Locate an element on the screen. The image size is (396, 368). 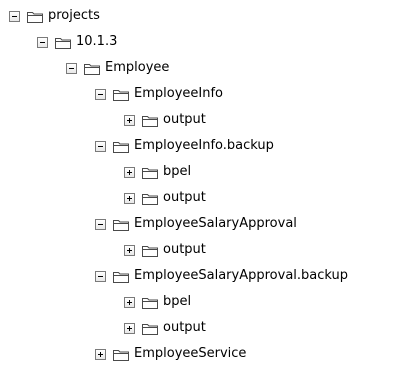
tree-node-label: 10.1.3 is located at coordinates (97, 41).